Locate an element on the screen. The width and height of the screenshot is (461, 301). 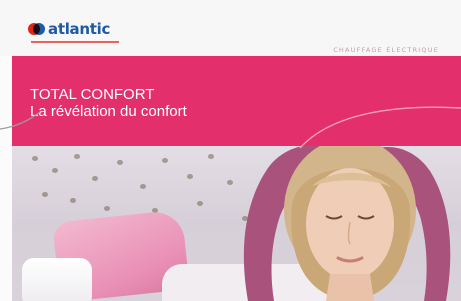
logo-wordmark: atlantic is located at coordinates (79, 29).